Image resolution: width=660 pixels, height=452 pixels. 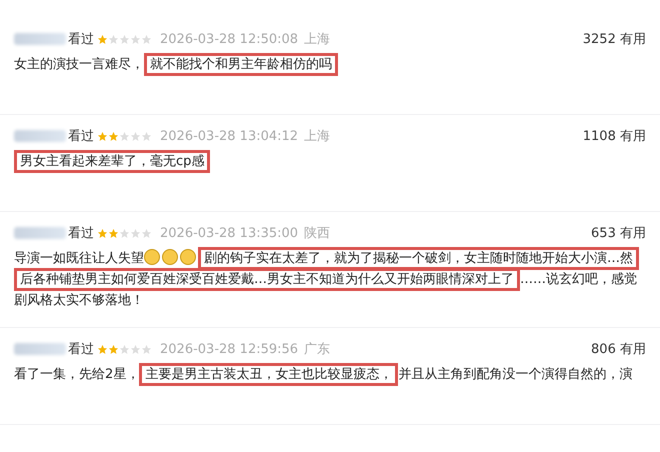 What do you see at coordinates (618, 349) in the screenshot?
I see `useful-count: 806 有用` at bounding box center [618, 349].